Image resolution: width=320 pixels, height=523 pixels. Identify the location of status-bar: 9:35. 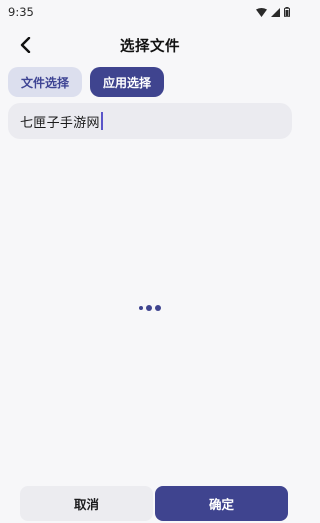
(150, 12).